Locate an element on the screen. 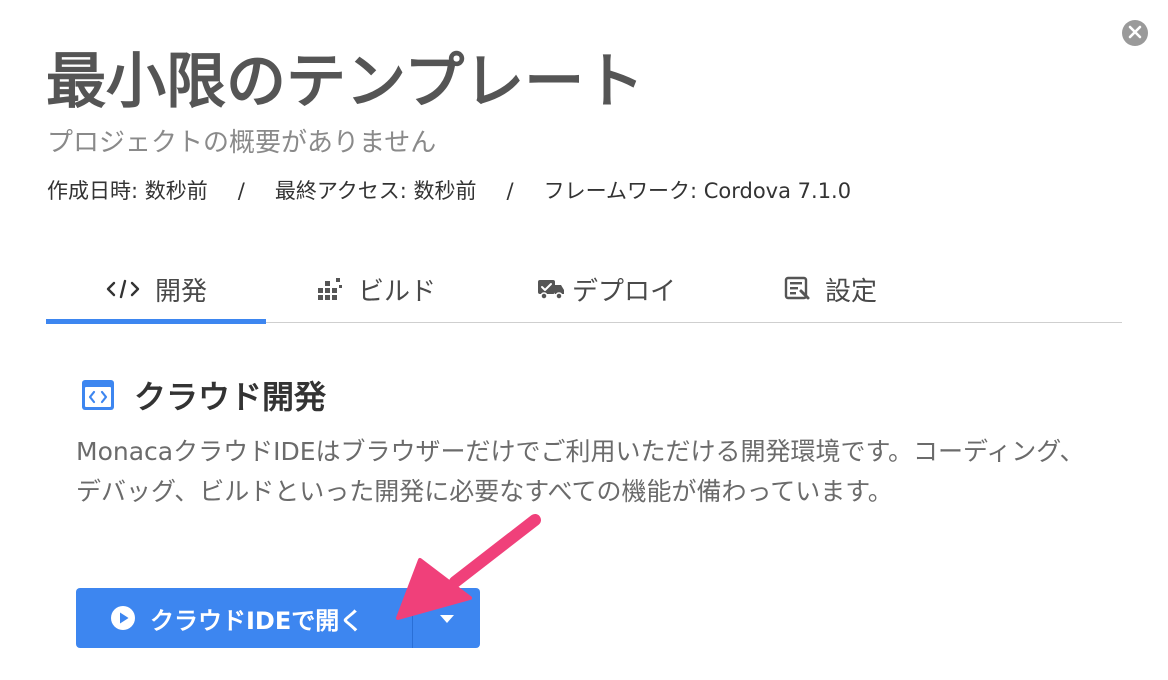  tab-deploy: デプロイ is located at coordinates (606, 289).